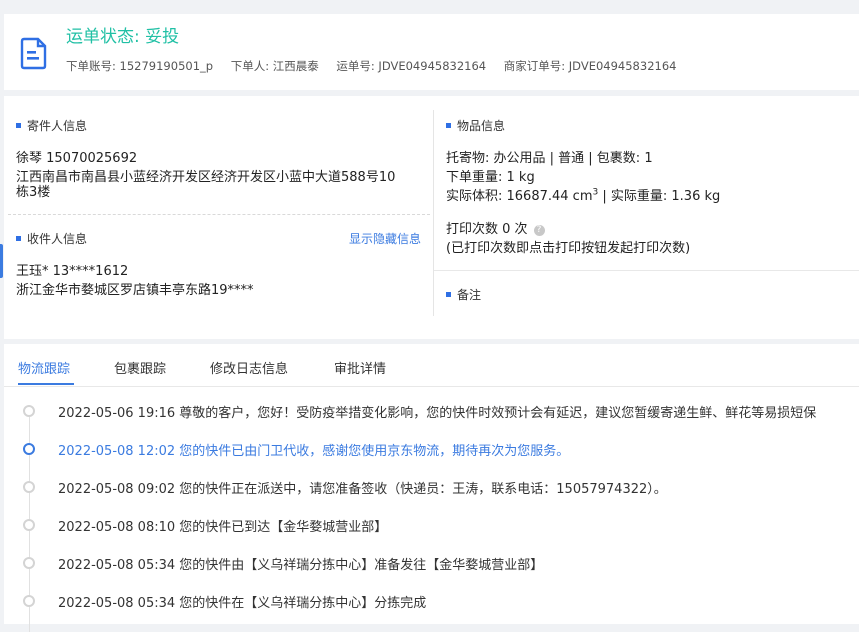  What do you see at coordinates (33, 53) in the screenshot?
I see `document-icon` at bounding box center [33, 53].